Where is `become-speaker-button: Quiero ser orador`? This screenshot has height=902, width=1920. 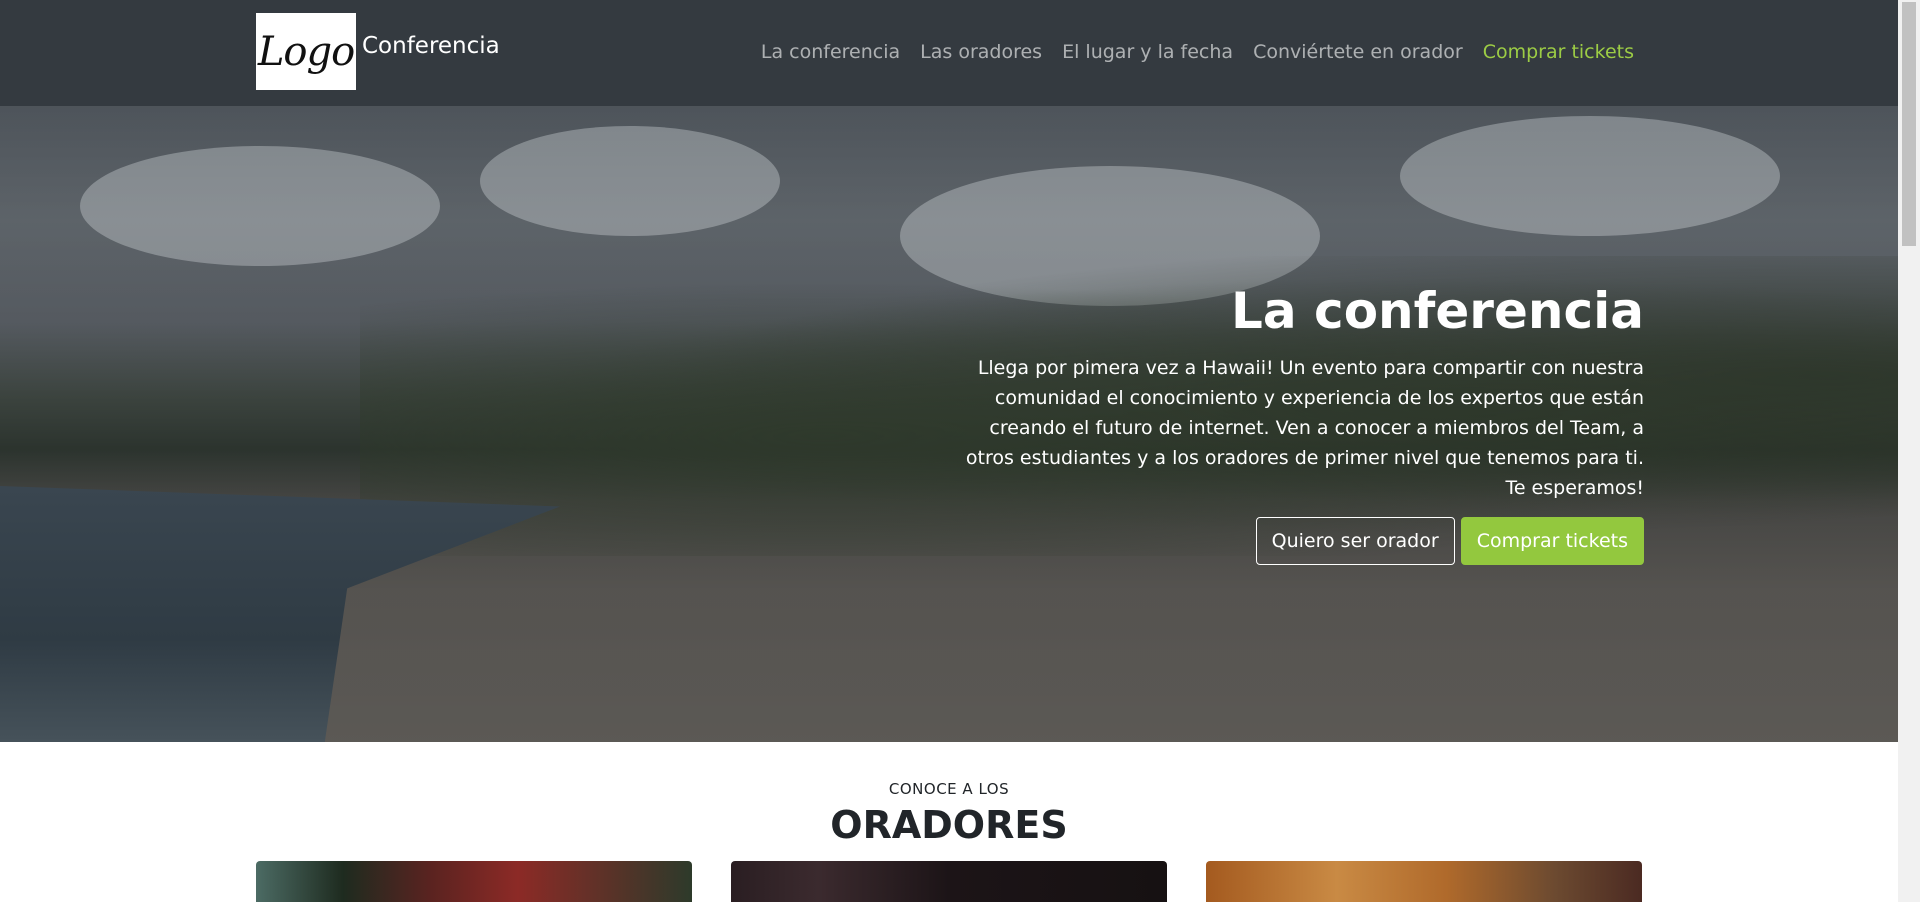 become-speaker-button: Quiero ser orador is located at coordinates (1355, 541).